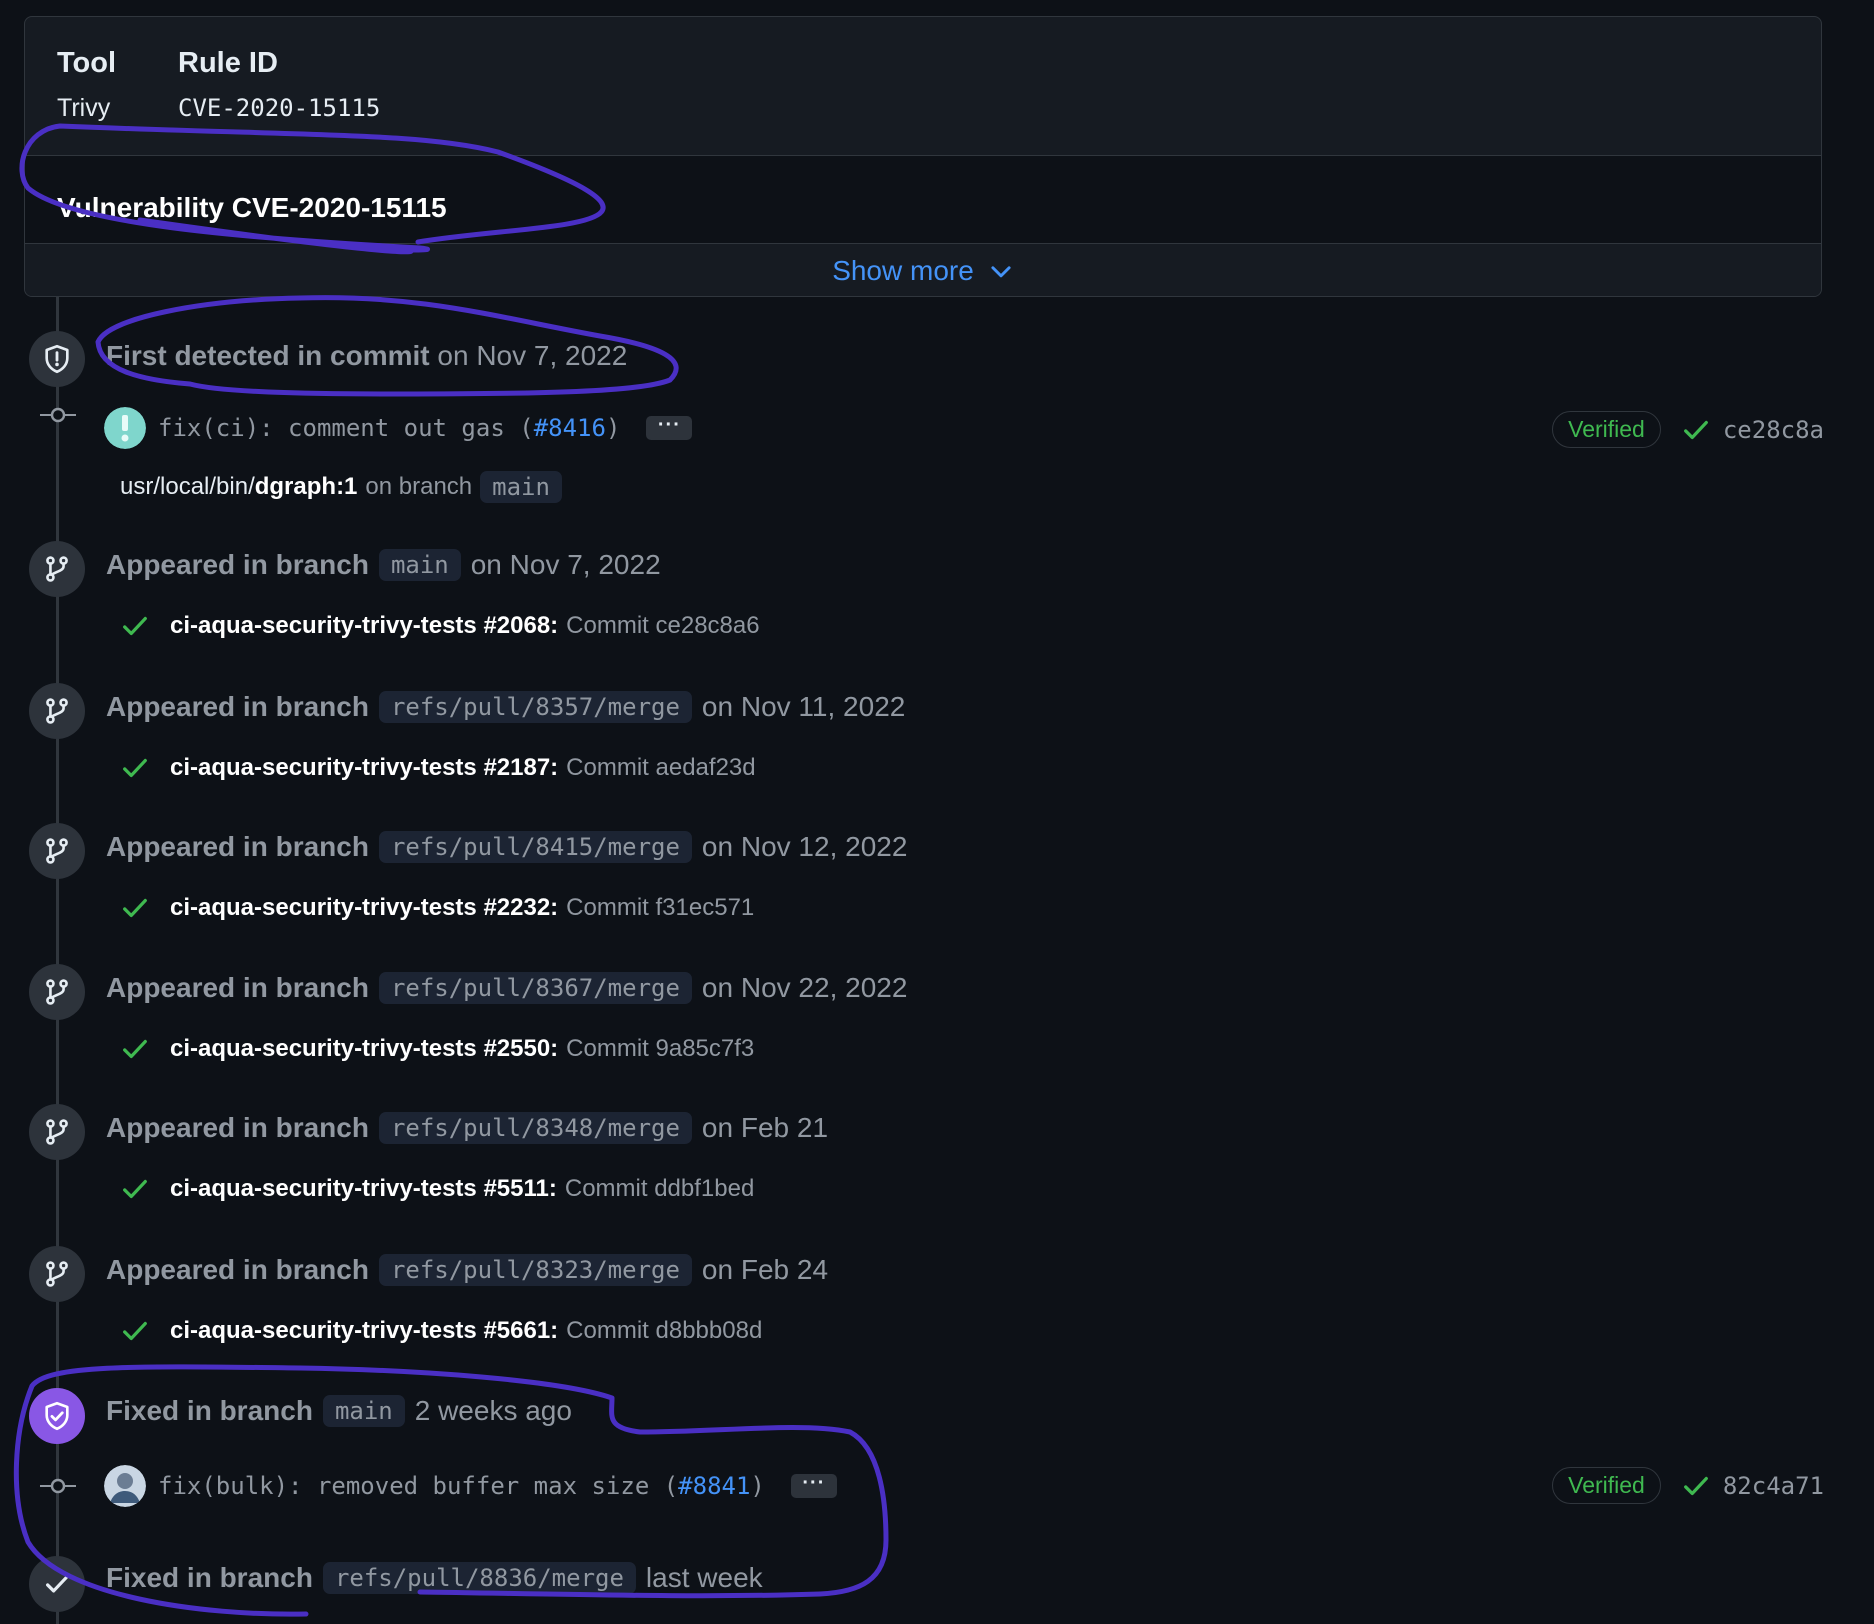  I want to click on first-detected-commit-meta: Verified ce28c8a, so click(1688, 429).